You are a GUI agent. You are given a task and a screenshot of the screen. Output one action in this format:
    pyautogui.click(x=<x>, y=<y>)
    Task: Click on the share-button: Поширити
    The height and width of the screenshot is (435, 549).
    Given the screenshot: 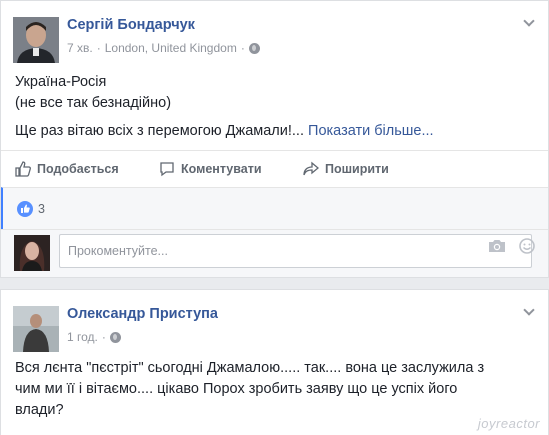 What is the action you would take?
    pyautogui.click(x=346, y=169)
    